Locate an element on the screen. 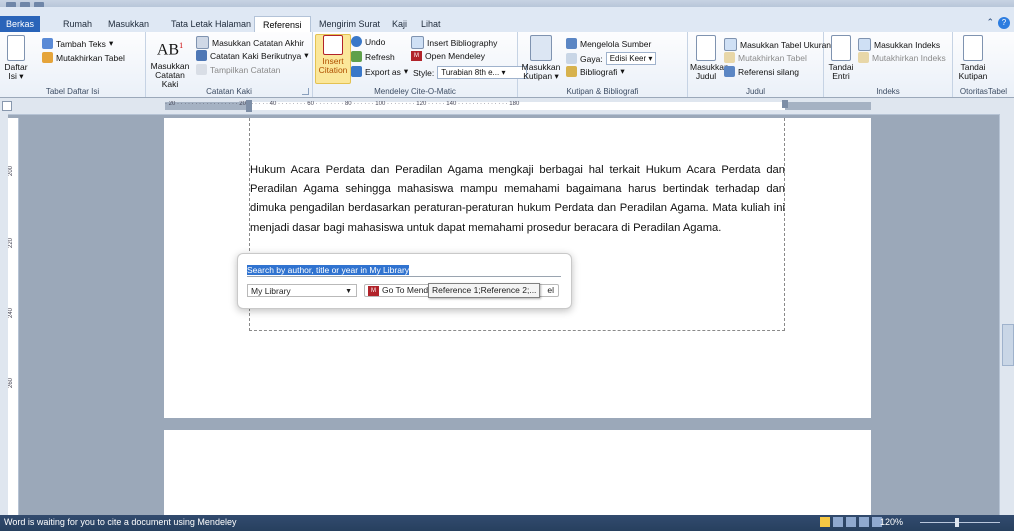 The image size is (1014, 531). tab-file: Berkas is located at coordinates (20, 24).